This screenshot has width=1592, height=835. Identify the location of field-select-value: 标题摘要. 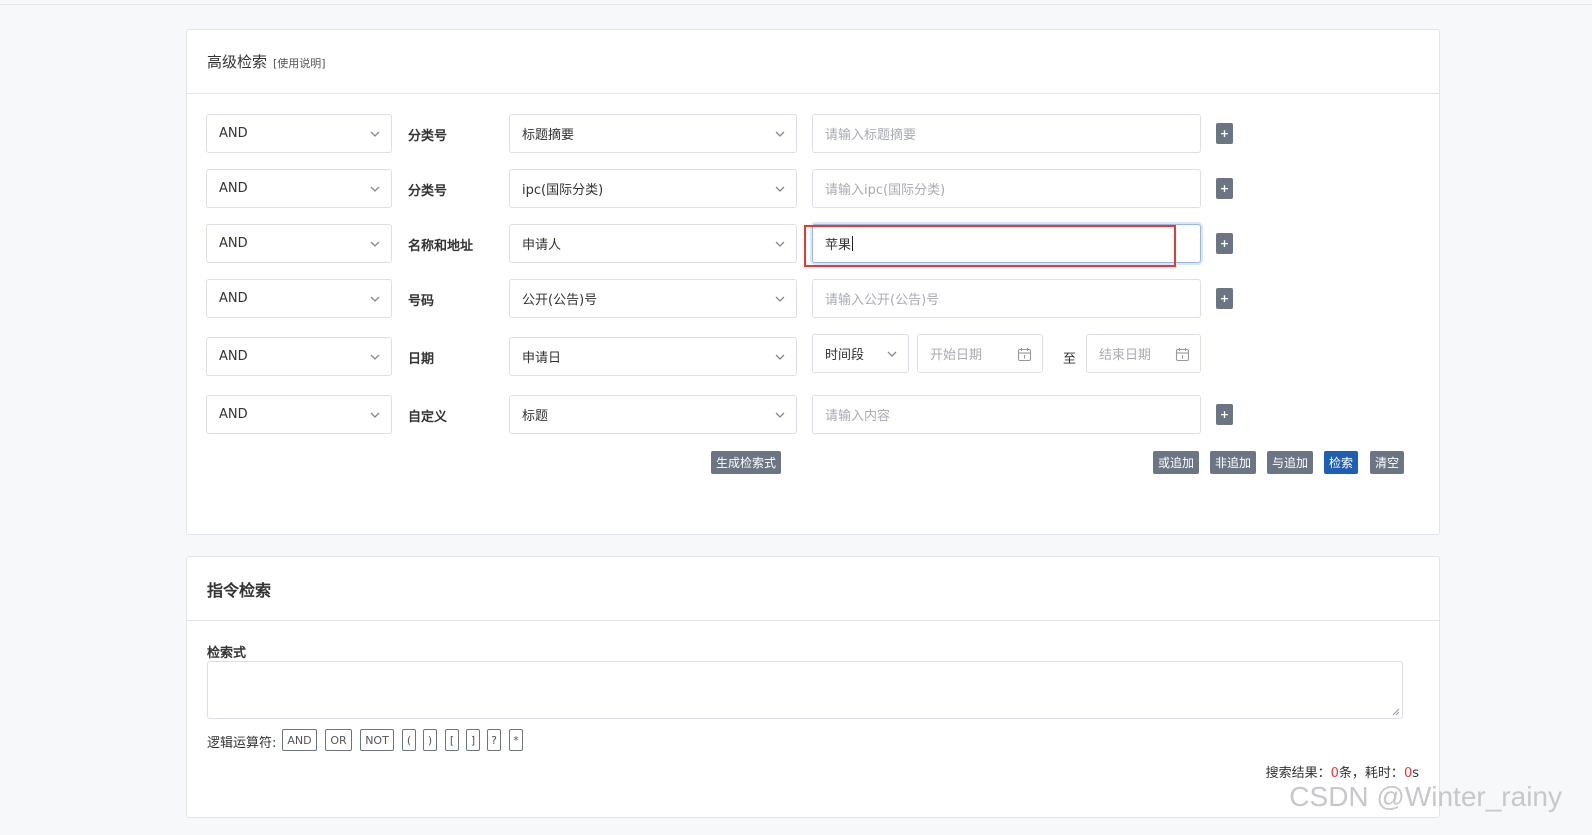
(548, 135).